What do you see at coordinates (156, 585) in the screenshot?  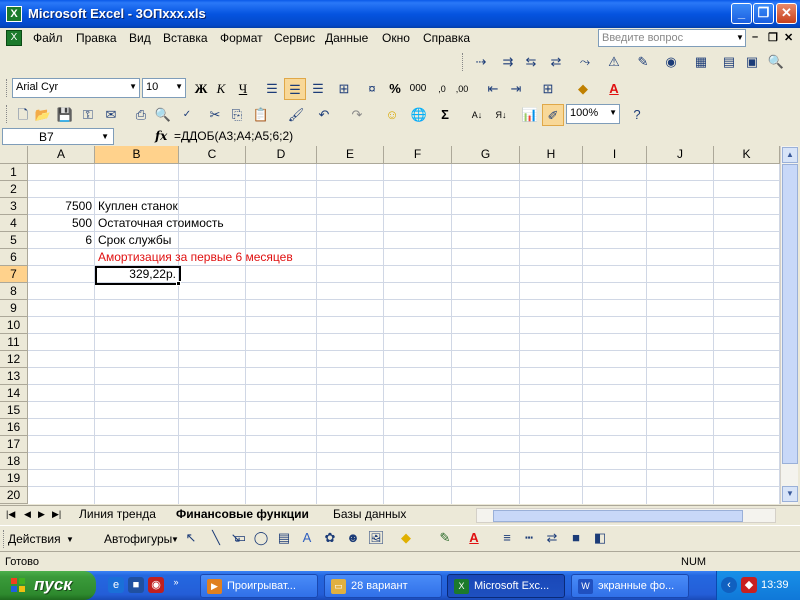 I see `quicklaunch-icon: ◉` at bounding box center [156, 585].